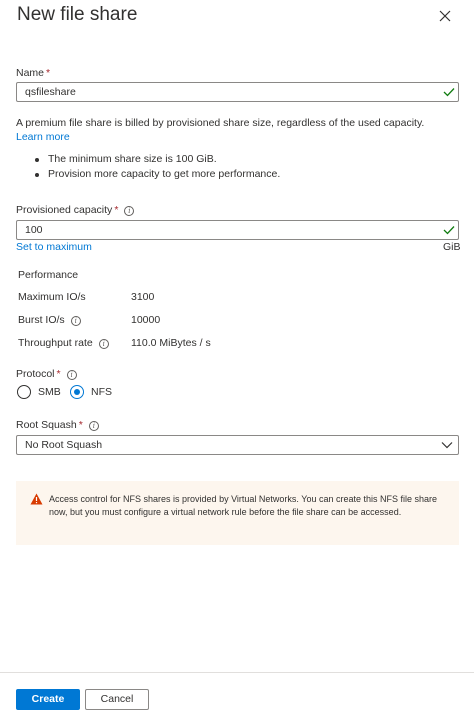 Image resolution: width=474 pixels, height=724 pixels. Describe the element at coordinates (36, 499) in the screenshot. I see `warning-icon` at that location.